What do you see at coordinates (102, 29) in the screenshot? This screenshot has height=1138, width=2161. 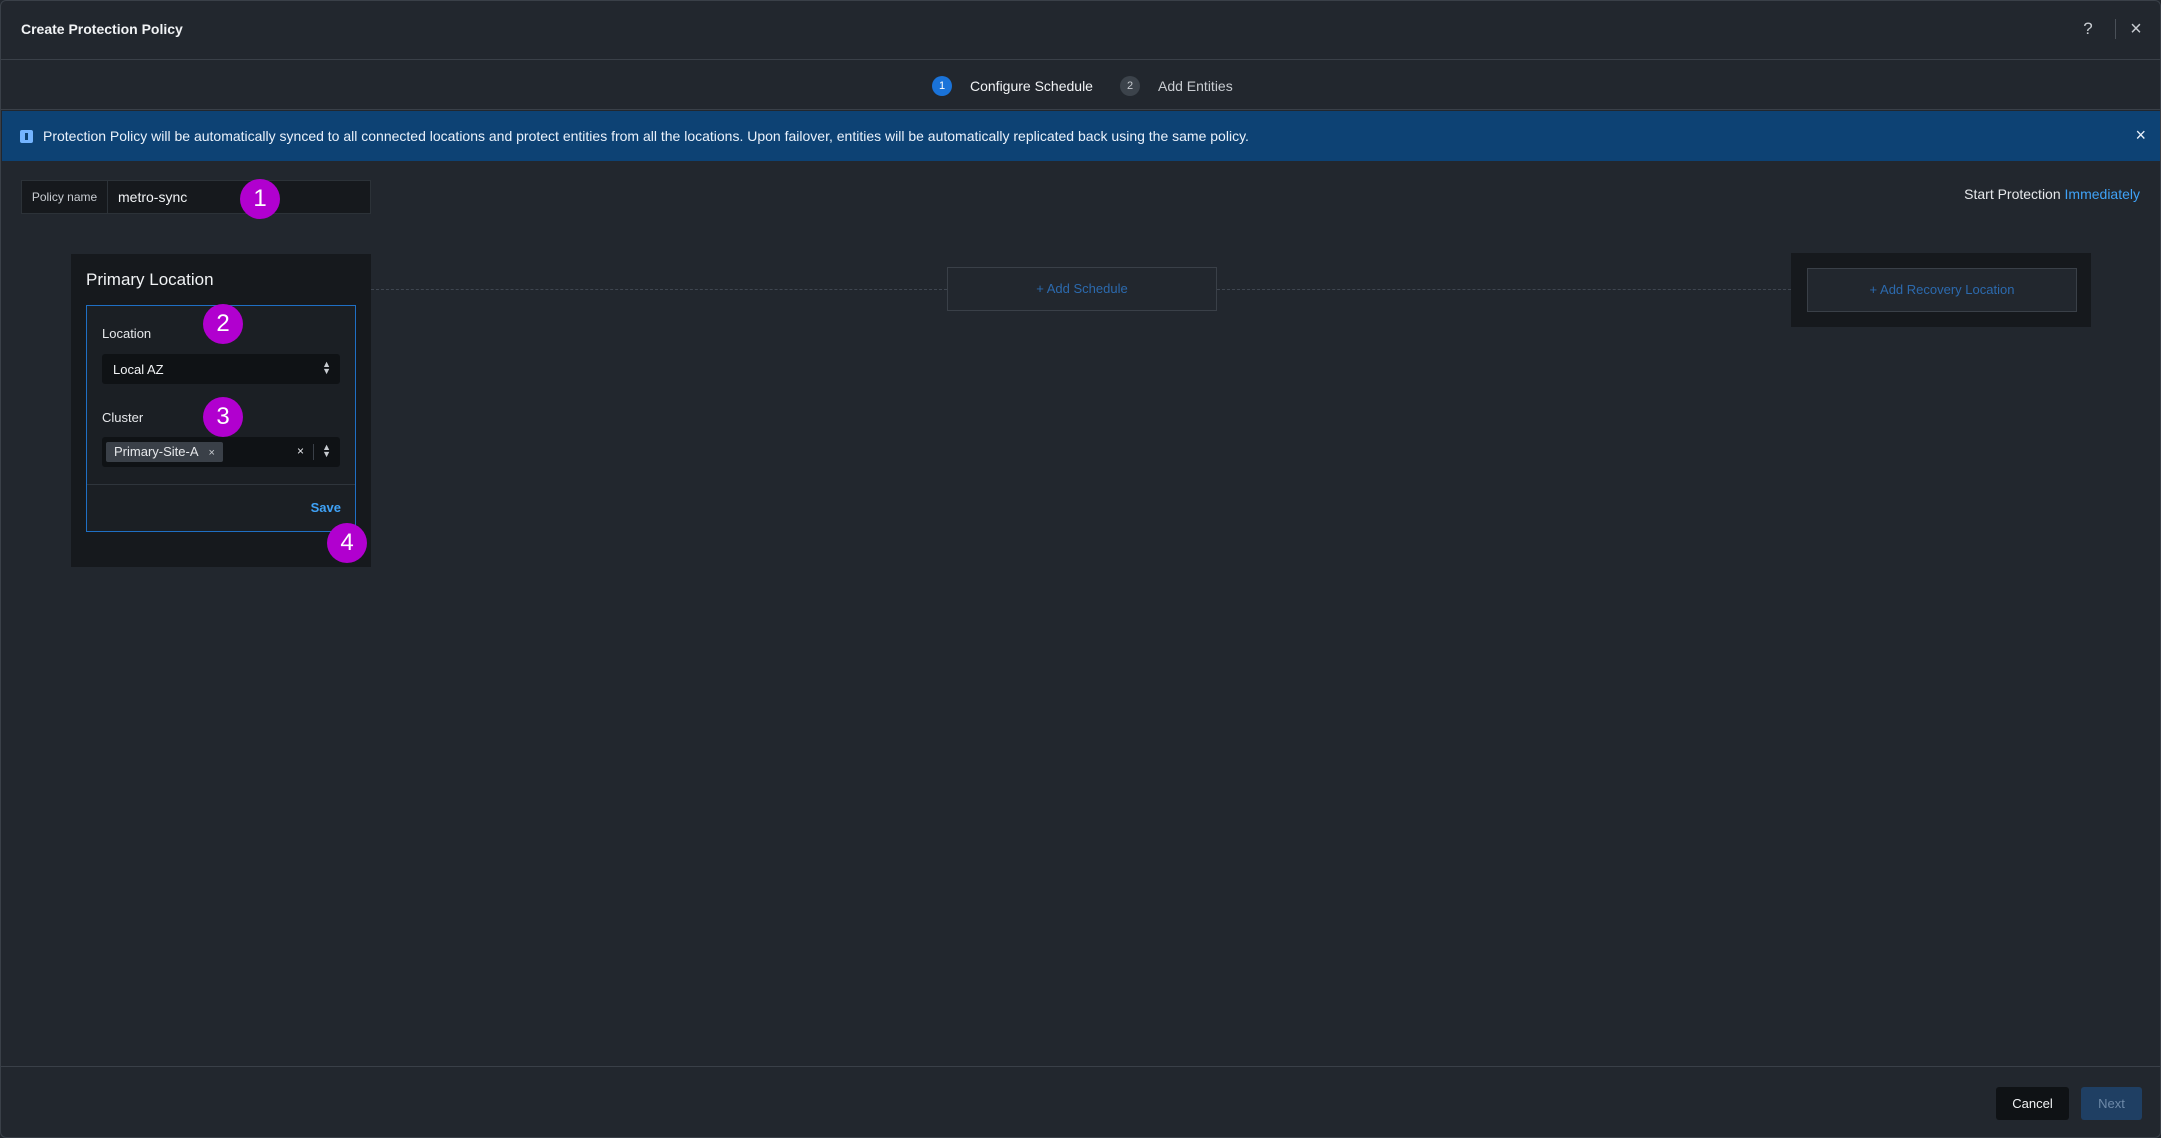 I see `dialog-title: Create Protection Policy` at bounding box center [102, 29].